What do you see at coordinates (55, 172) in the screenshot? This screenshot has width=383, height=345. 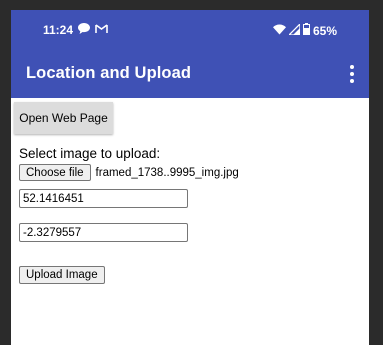 I see `choose-file-button: Choose file` at bounding box center [55, 172].